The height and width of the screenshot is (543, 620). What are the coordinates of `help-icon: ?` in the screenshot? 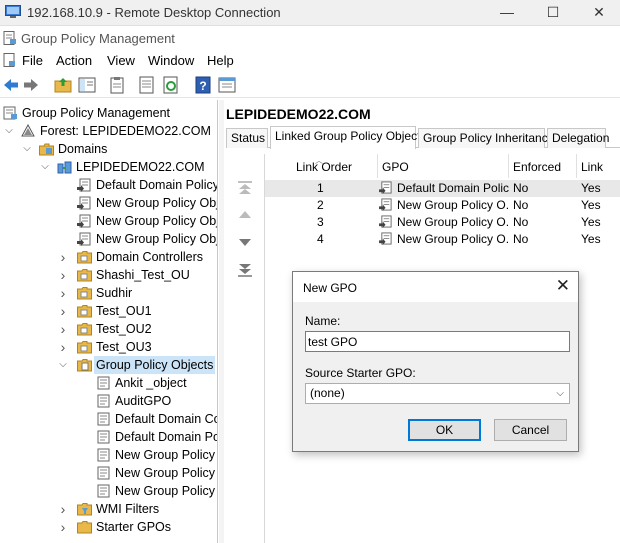 It's located at (203, 85).